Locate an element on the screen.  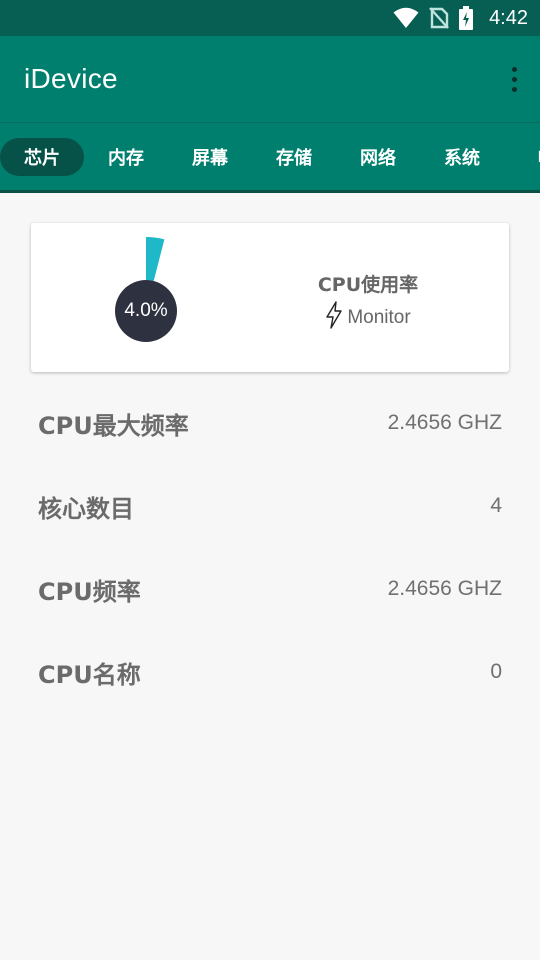
tab-system: 系统 is located at coordinates (462, 157).